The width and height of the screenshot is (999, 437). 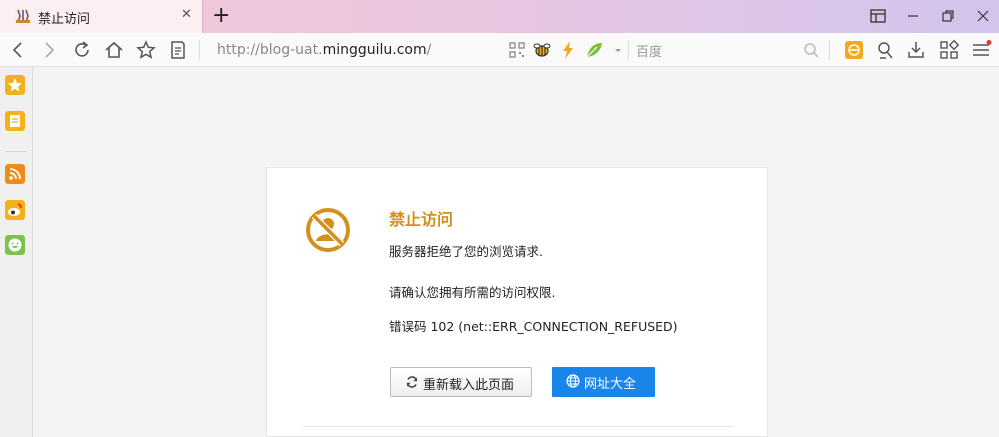 What do you see at coordinates (981, 50) in the screenshot?
I see `menu-icon` at bounding box center [981, 50].